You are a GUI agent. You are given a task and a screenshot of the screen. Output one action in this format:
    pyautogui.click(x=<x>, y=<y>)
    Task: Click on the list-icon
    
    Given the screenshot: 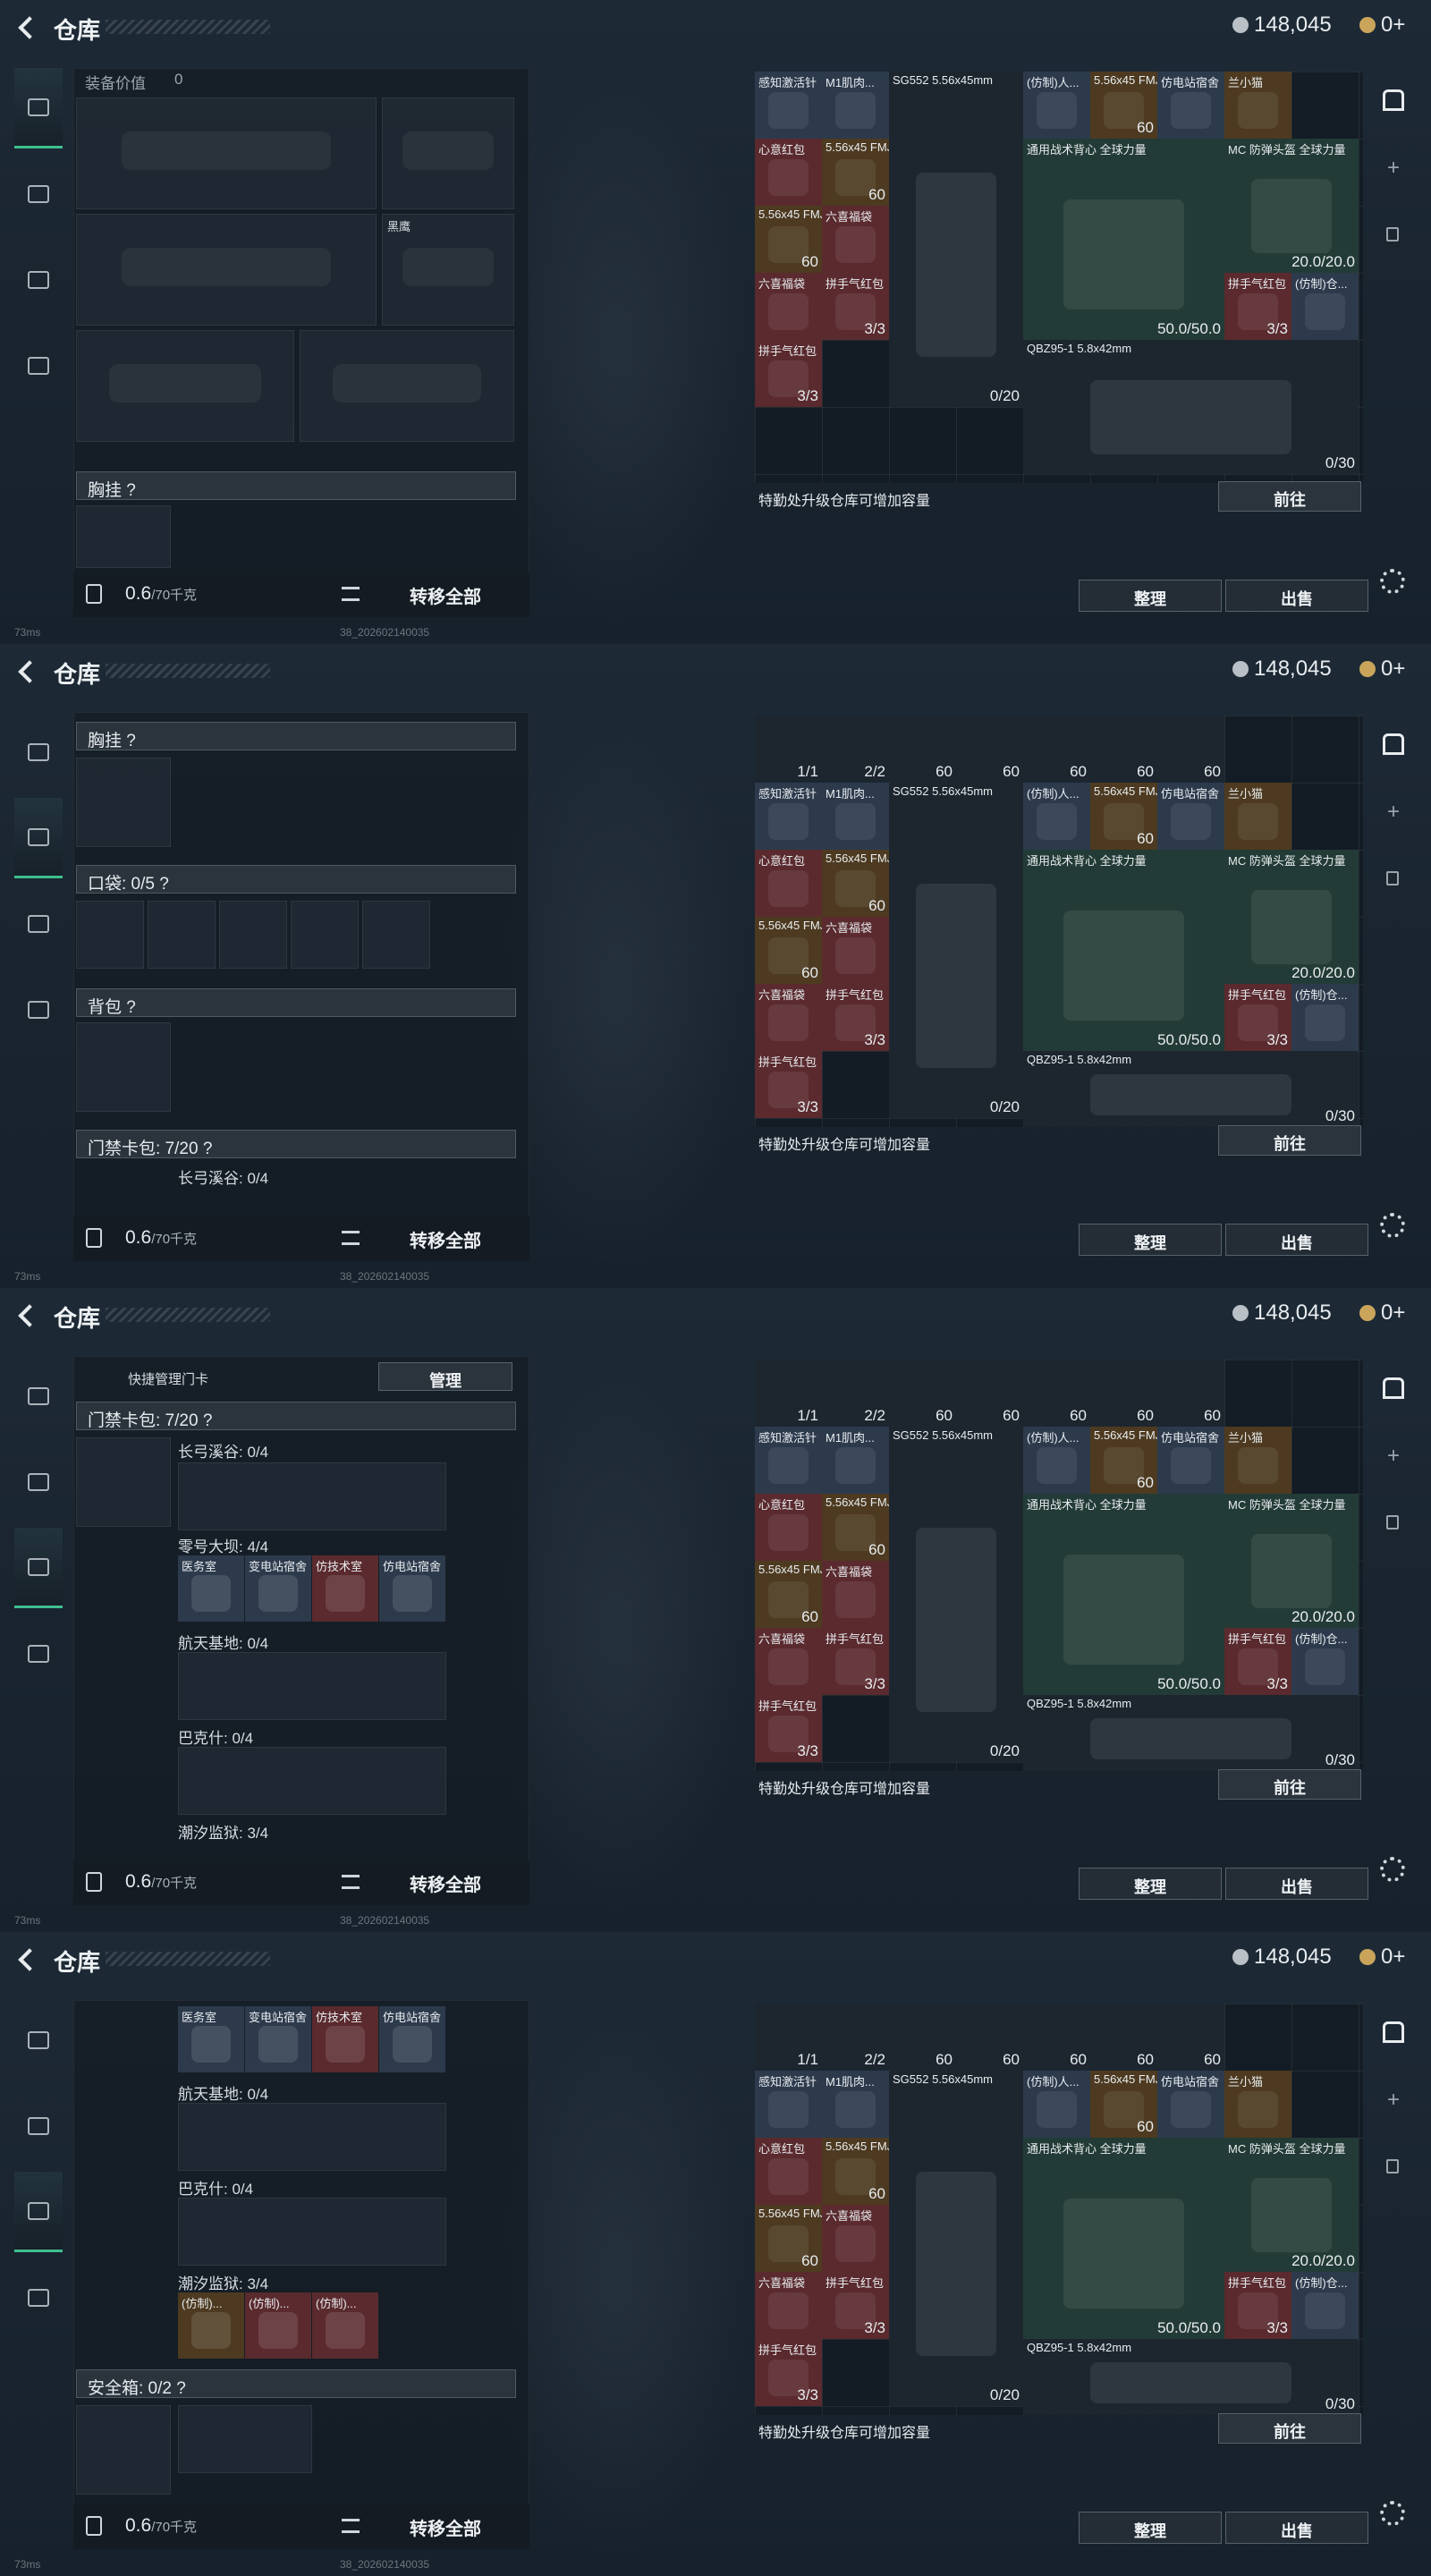 What is the action you would take?
    pyautogui.click(x=351, y=594)
    